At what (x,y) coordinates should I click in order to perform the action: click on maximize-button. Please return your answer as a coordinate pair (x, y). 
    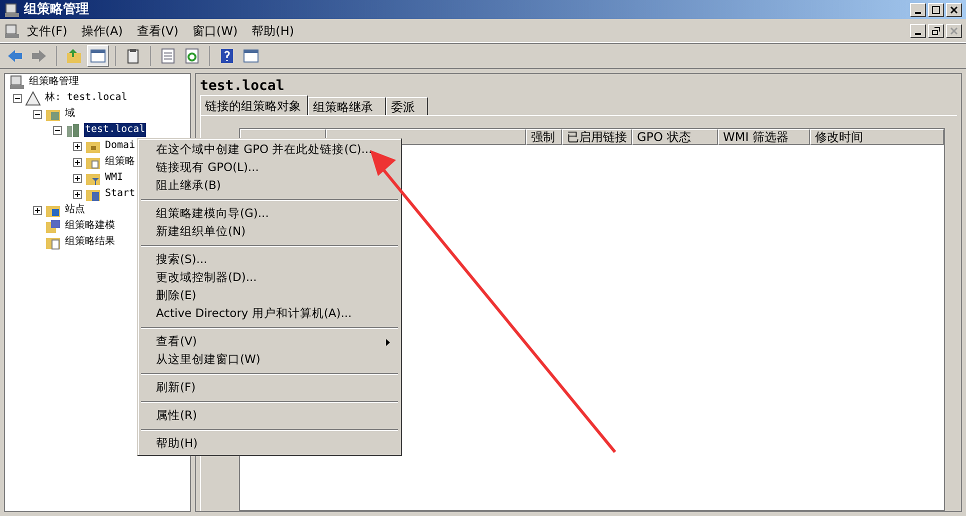
    Looking at the image, I should click on (936, 9).